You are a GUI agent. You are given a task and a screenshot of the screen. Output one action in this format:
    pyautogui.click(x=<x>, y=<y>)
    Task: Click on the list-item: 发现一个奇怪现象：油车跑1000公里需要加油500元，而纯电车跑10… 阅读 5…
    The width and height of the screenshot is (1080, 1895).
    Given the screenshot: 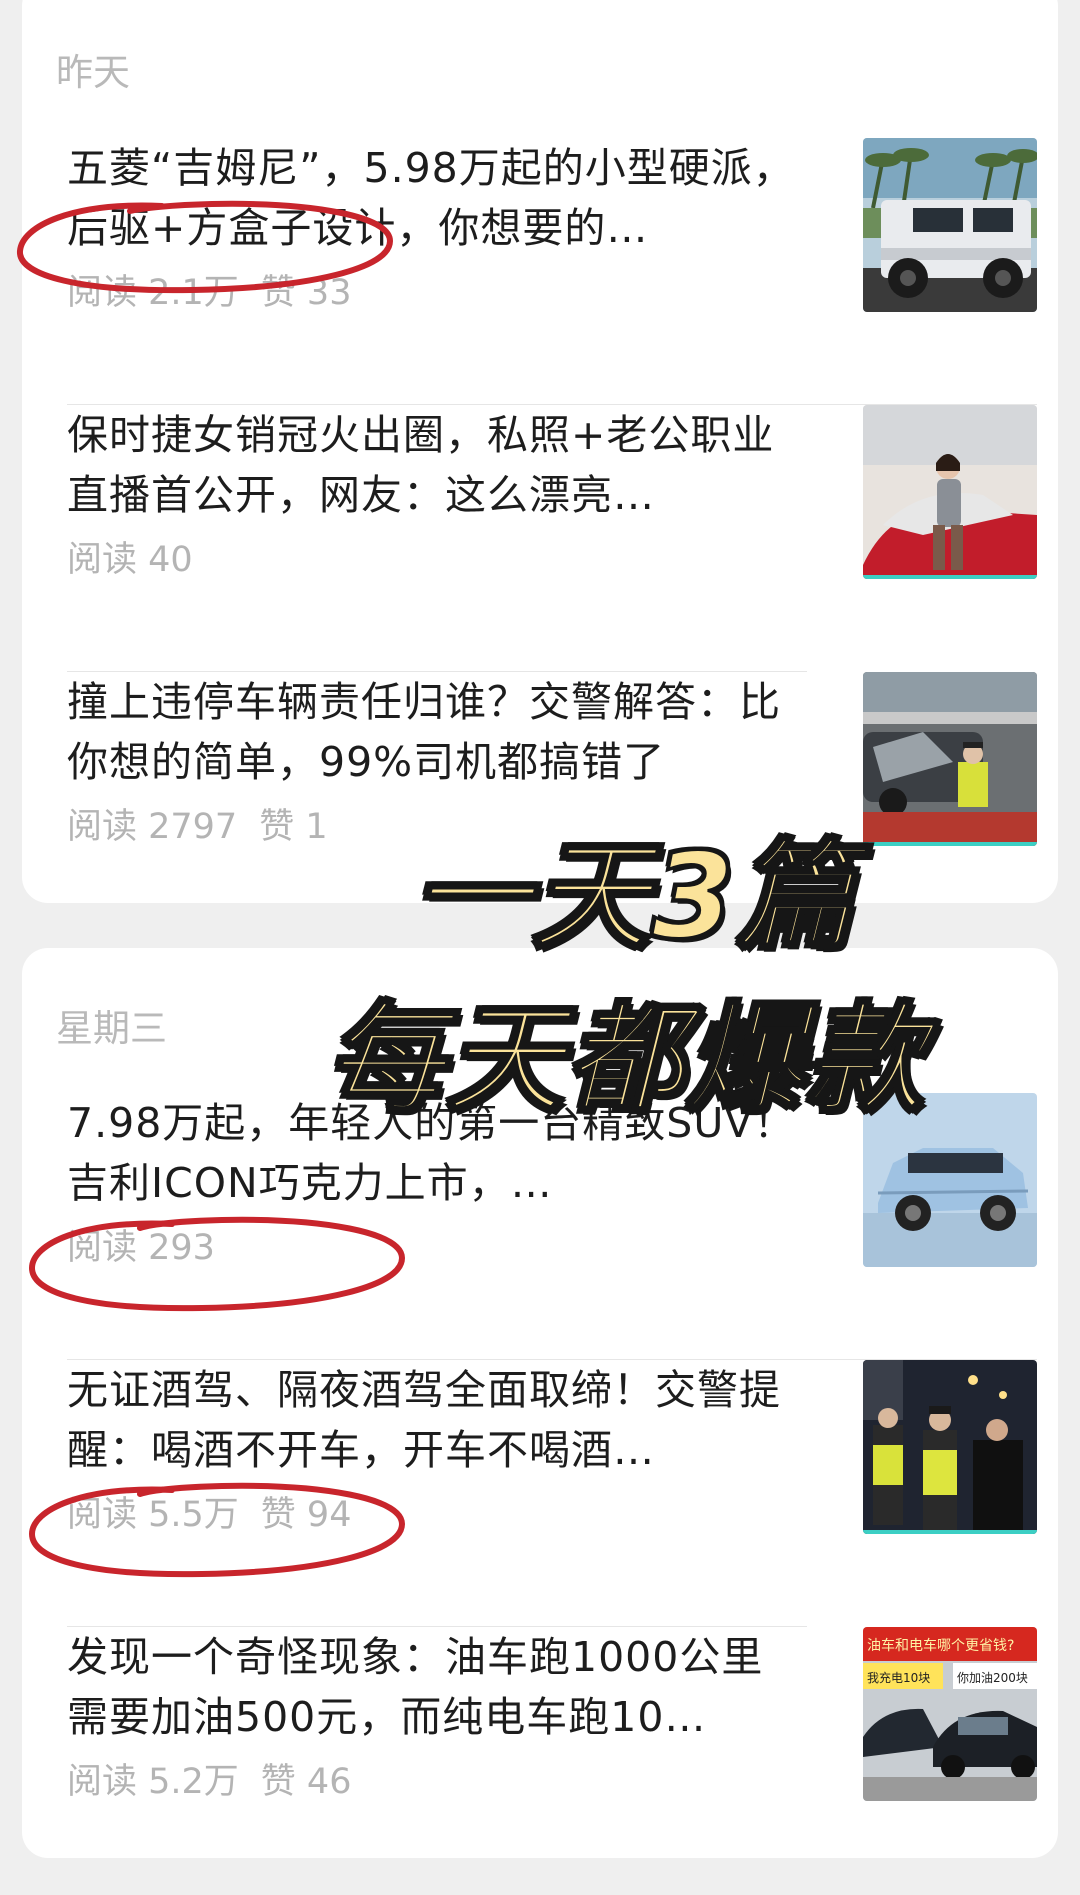 What is the action you would take?
    pyautogui.click(x=552, y=1761)
    